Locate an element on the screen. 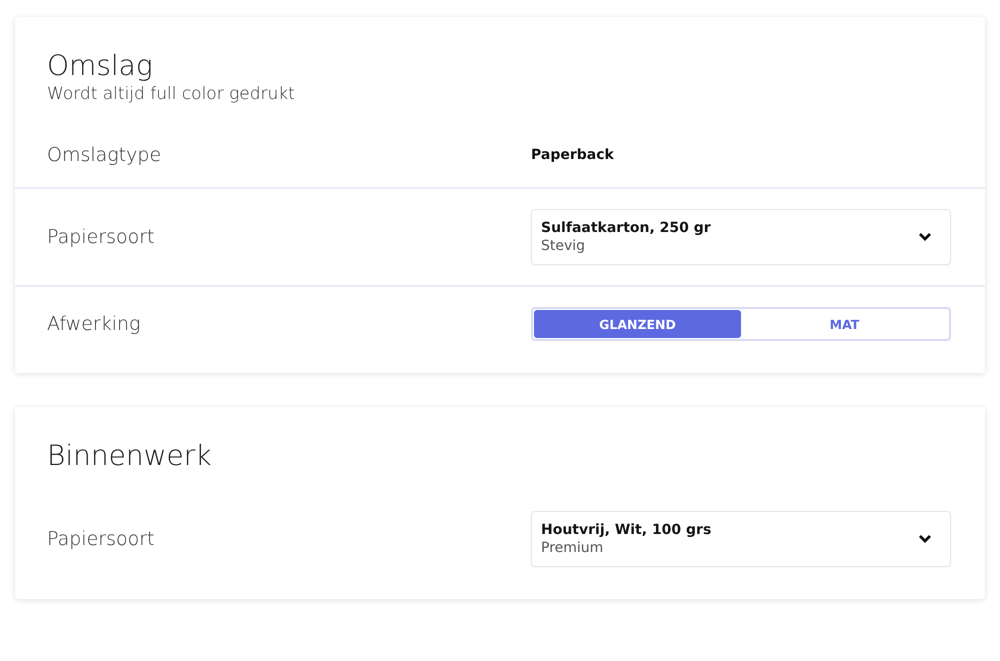 The width and height of the screenshot is (1000, 661). finish-option: GLANZEND is located at coordinates (637, 324).